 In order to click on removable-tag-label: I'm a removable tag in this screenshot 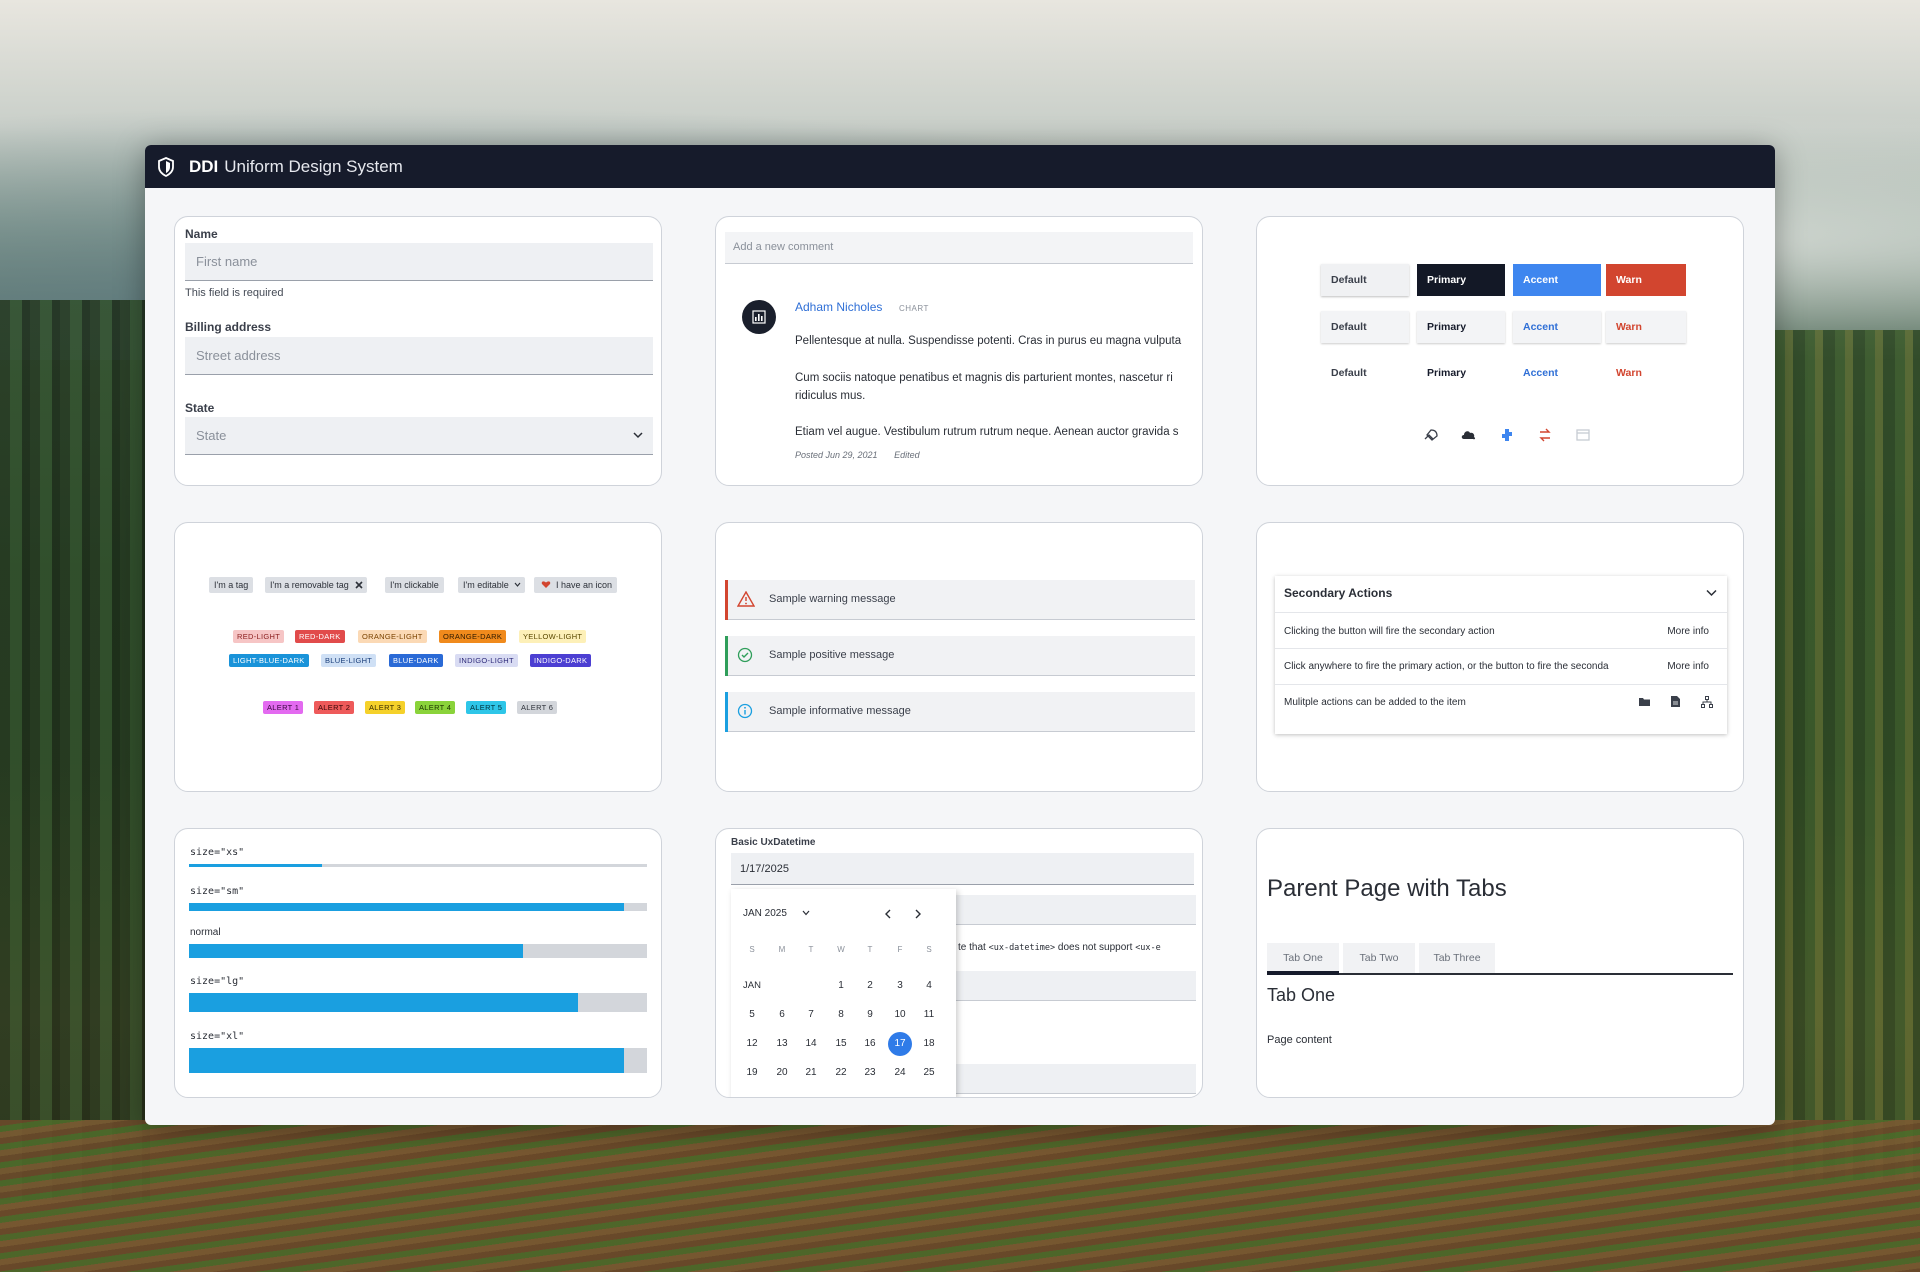, I will do `click(309, 585)`.